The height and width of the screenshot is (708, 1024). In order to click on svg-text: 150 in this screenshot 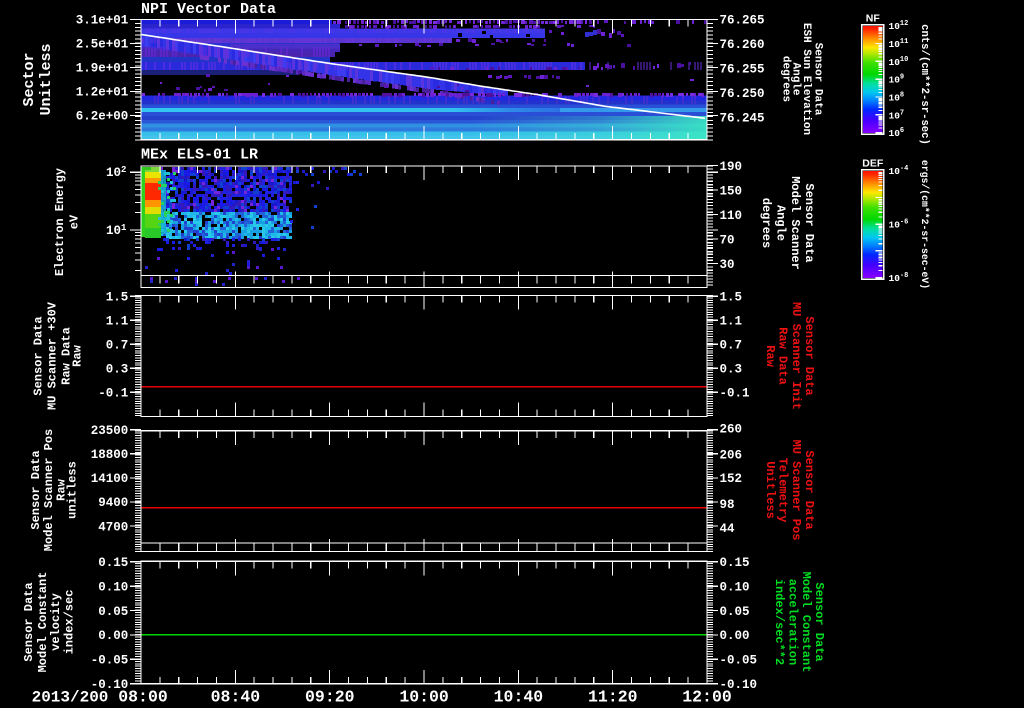, I will do `click(731, 191)`.